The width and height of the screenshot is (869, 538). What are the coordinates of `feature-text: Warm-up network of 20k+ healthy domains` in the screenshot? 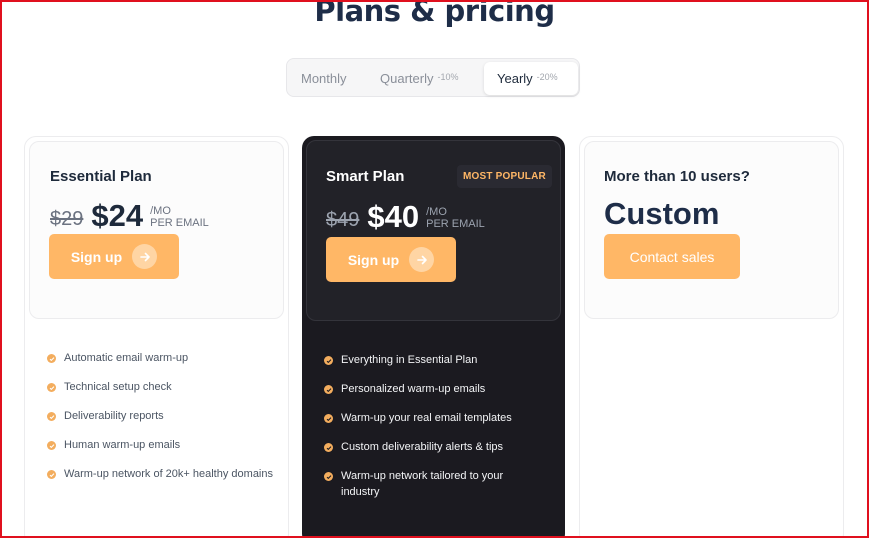 It's located at (168, 474).